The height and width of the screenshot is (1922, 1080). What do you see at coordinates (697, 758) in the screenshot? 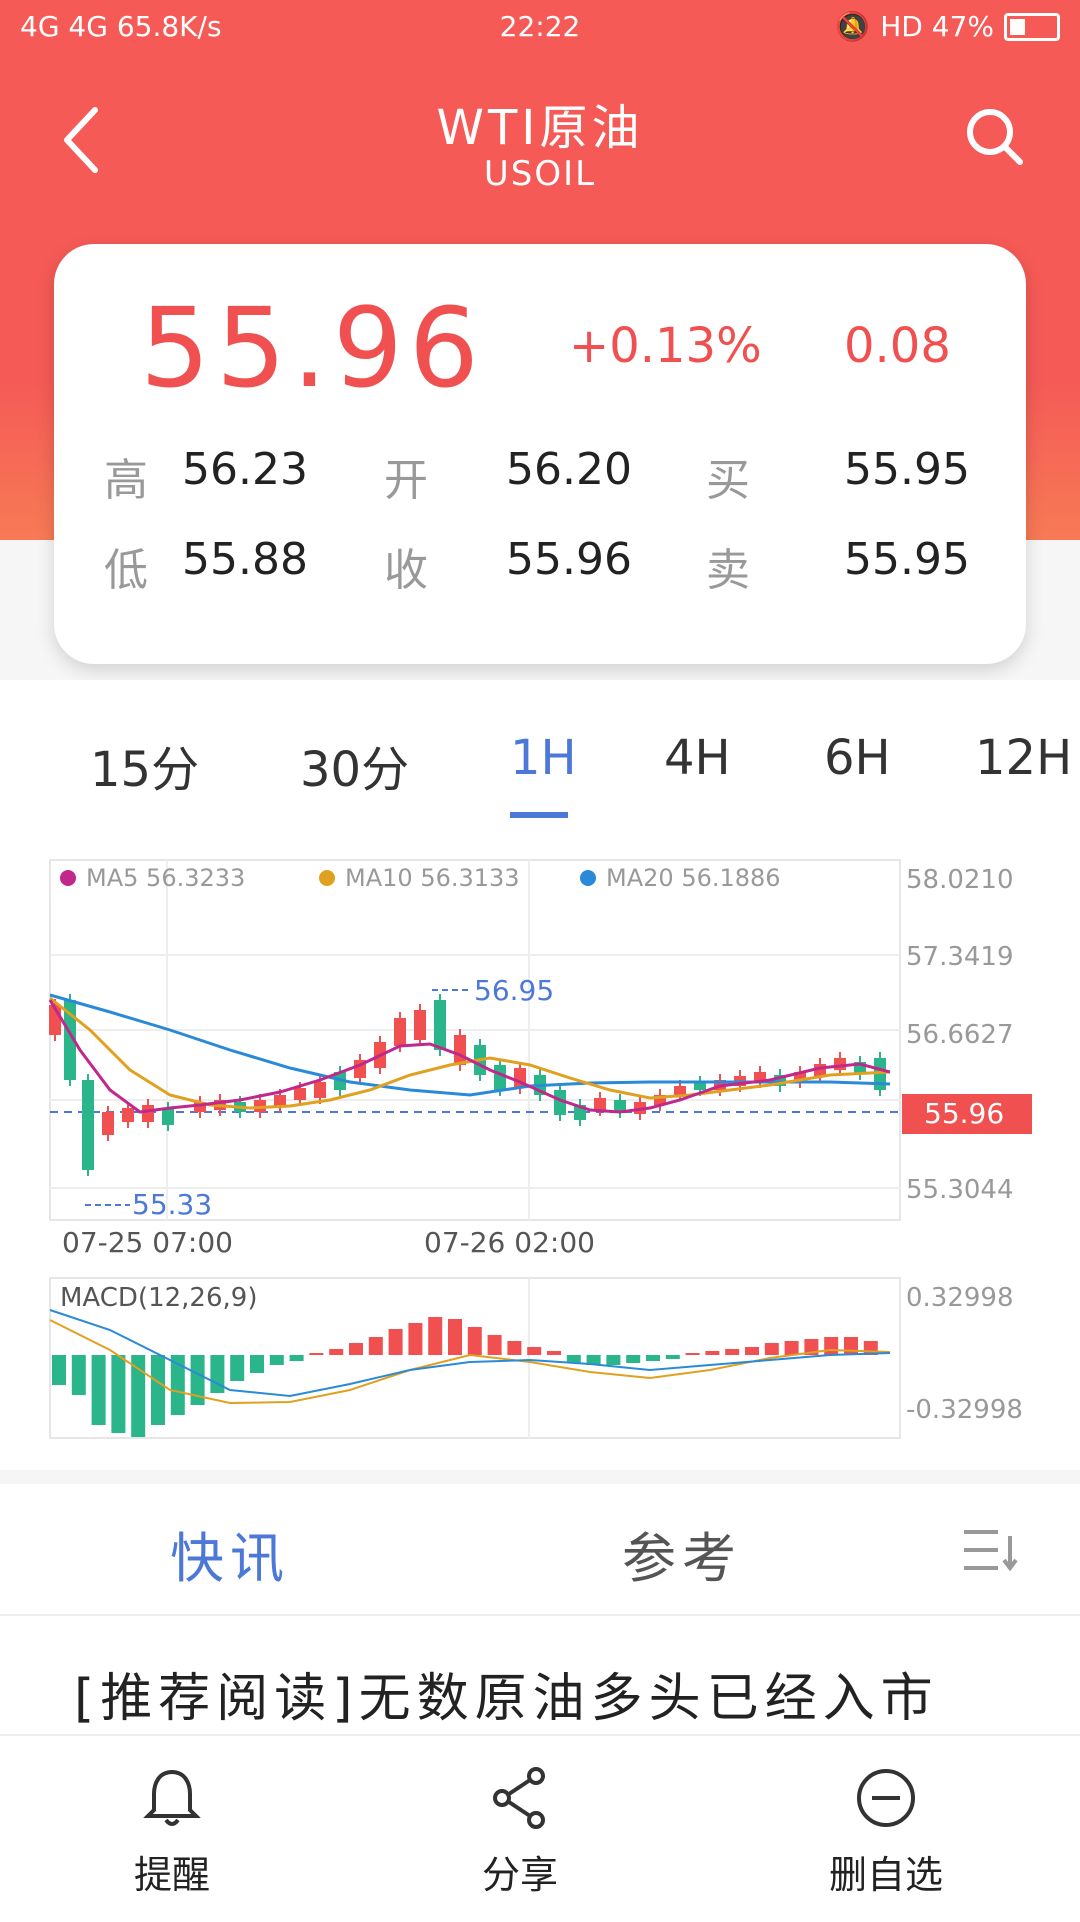
I see `tab-4h: 4H` at bounding box center [697, 758].